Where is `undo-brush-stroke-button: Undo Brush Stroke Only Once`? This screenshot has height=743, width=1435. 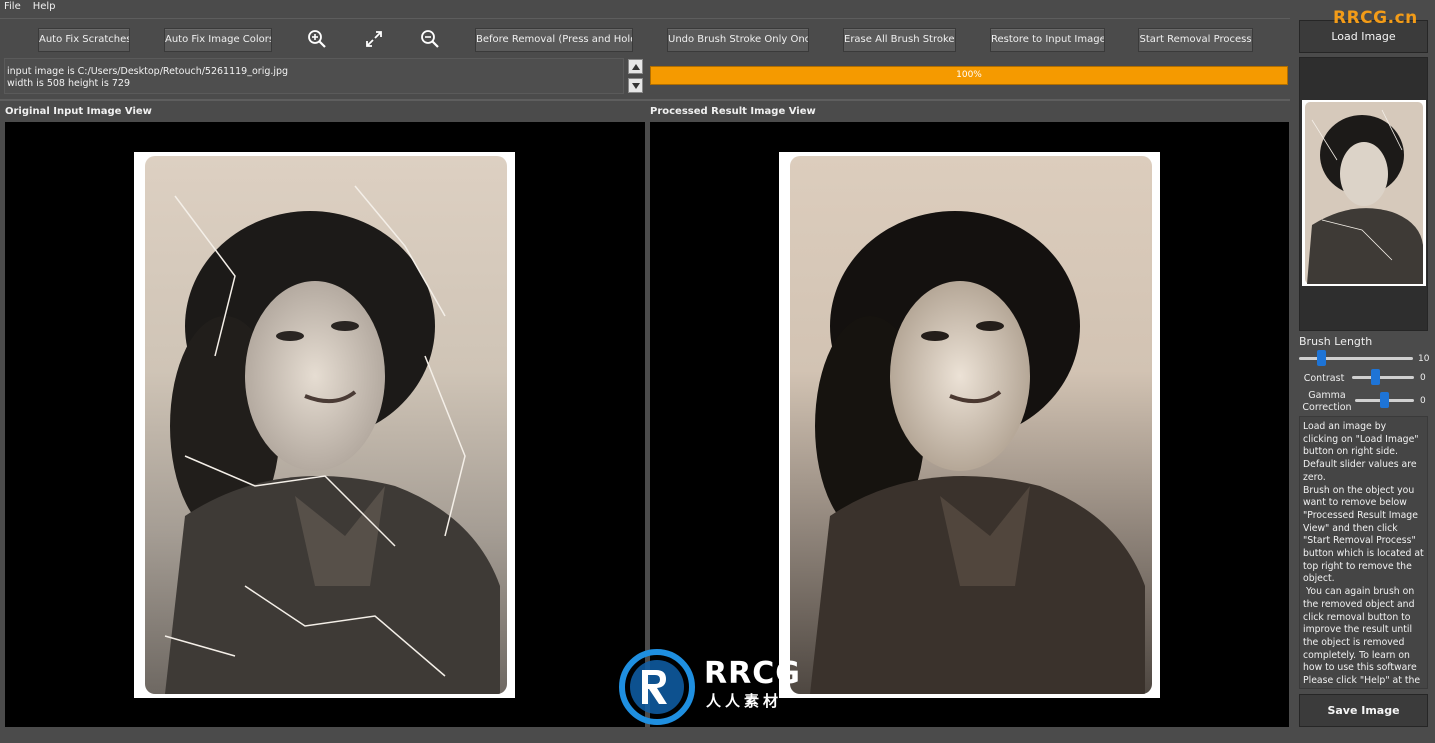 undo-brush-stroke-button: Undo Brush Stroke Only Once is located at coordinates (738, 40).